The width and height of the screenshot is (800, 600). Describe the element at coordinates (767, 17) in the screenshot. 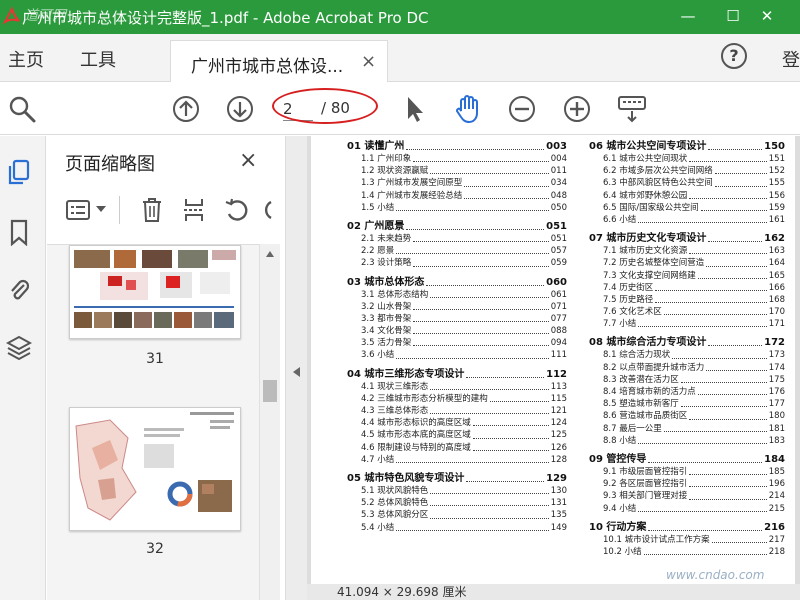

I see `close-window-button: ✕` at that location.